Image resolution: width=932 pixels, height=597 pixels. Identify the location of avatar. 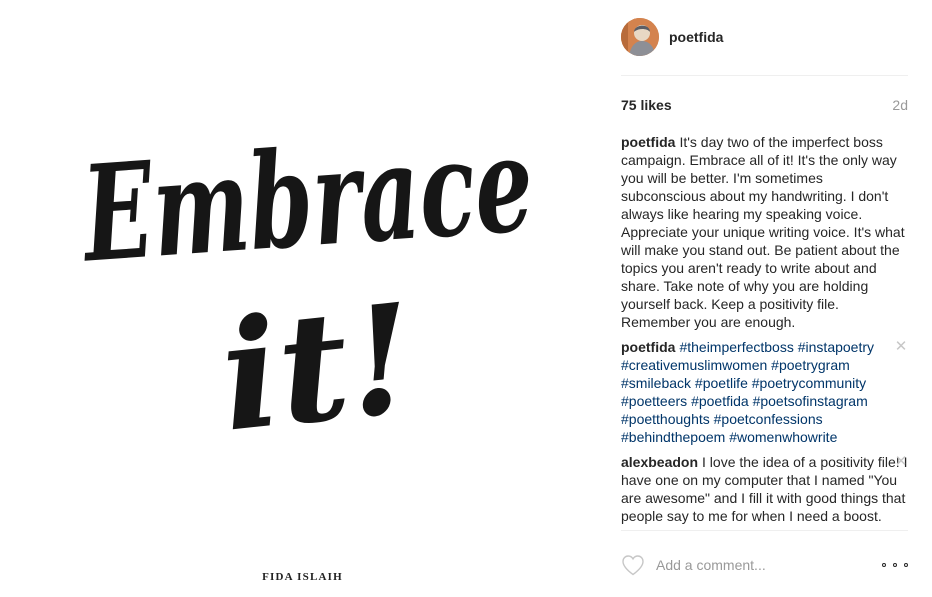
(640, 37).